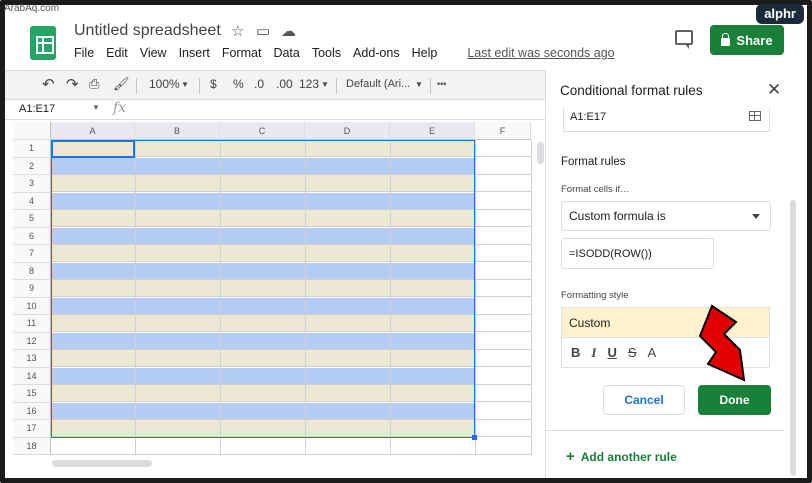  I want to click on brand-logo: alphr, so click(780, 14).